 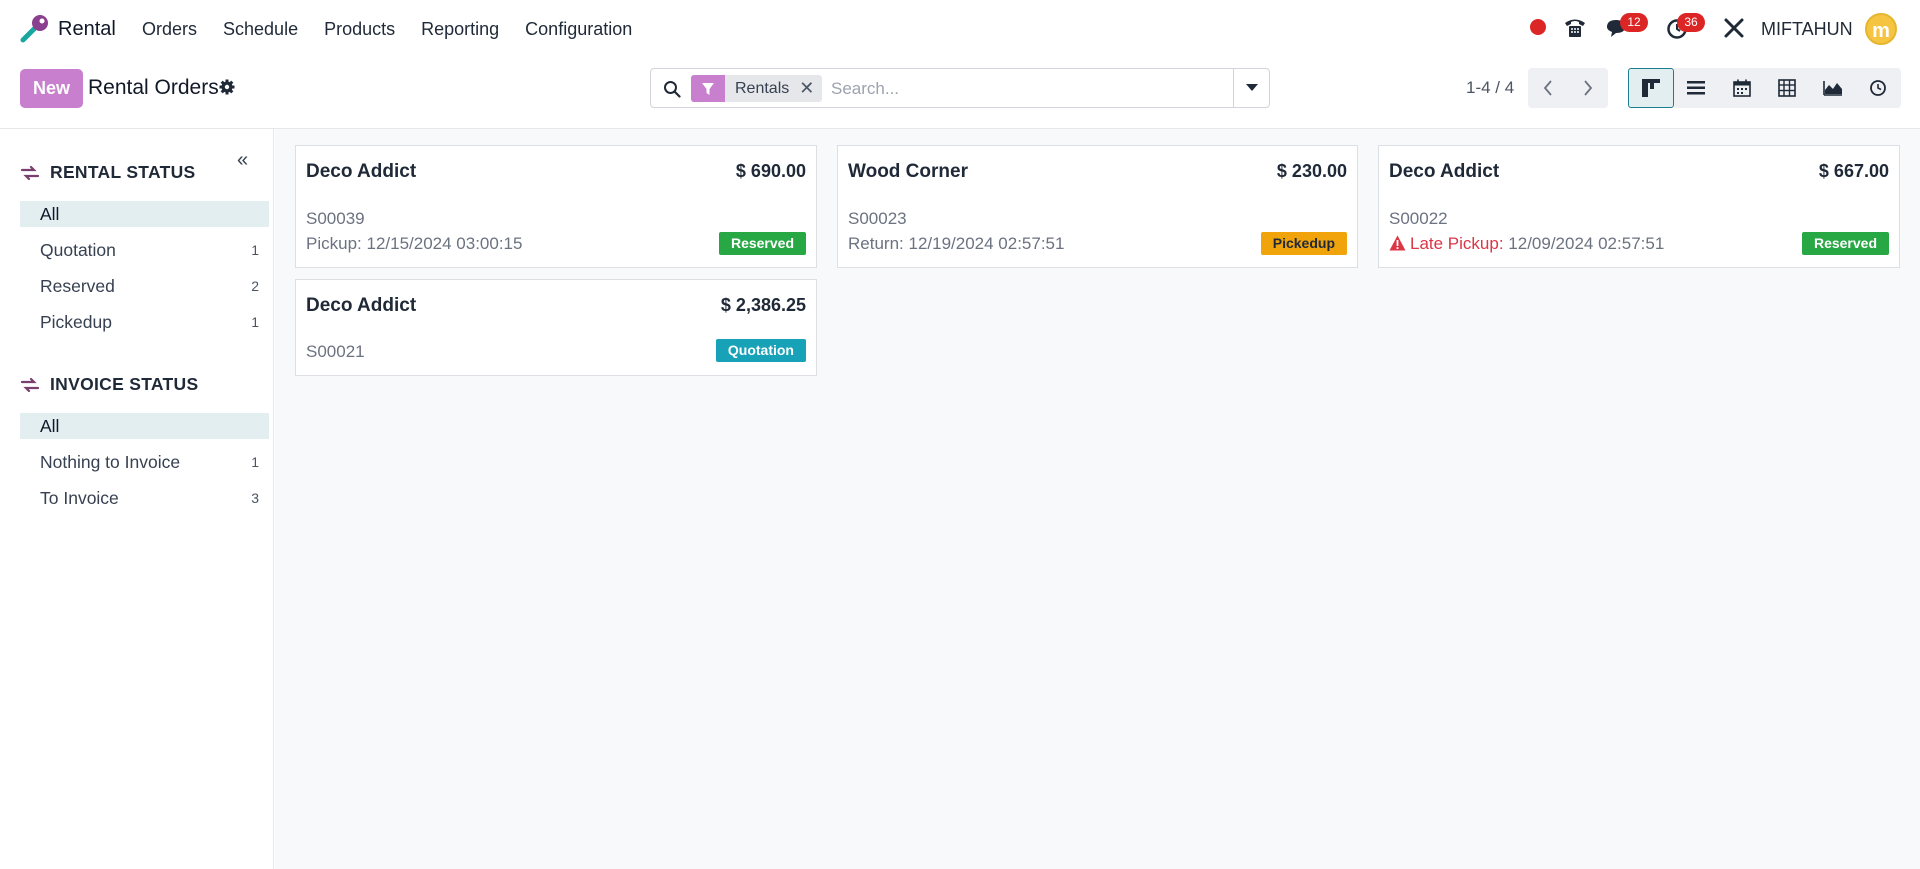 What do you see at coordinates (124, 384) in the screenshot?
I see `section-title-label: INVOICE STATUS` at bounding box center [124, 384].